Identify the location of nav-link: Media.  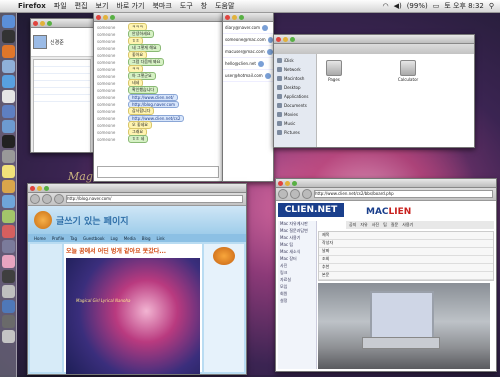
(130, 238).